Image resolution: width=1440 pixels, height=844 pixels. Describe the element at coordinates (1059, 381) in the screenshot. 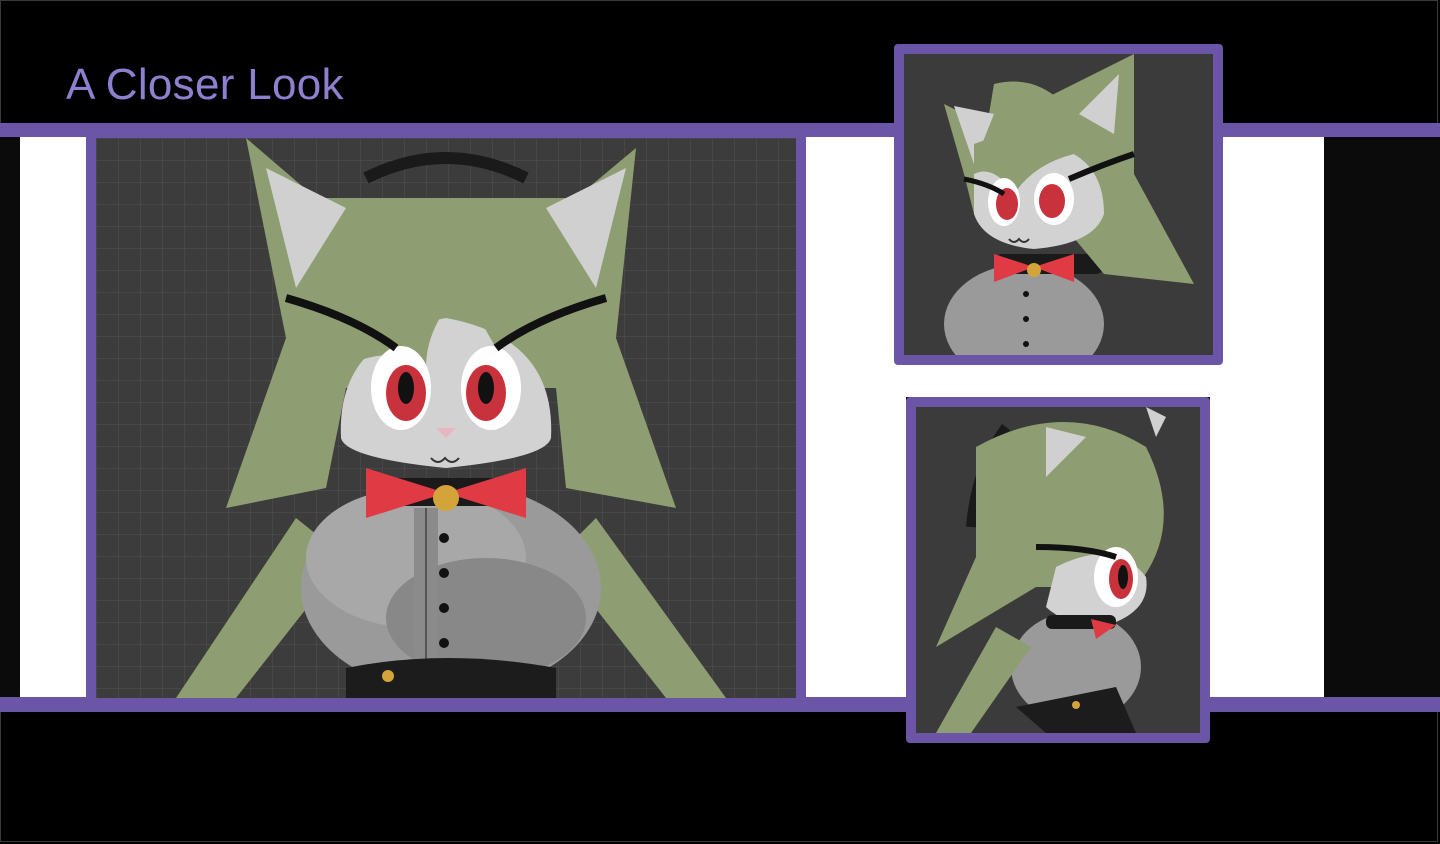

I see `white-strip-gap` at that location.